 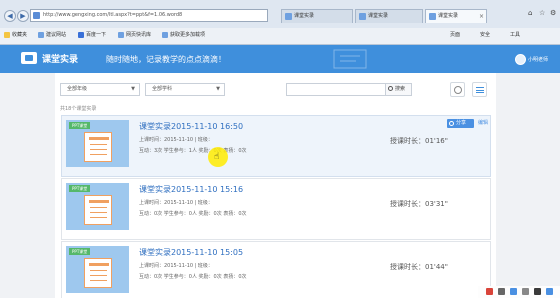 What do you see at coordinates (483, 122) in the screenshot?
I see `edit-link: 编辑` at bounding box center [483, 122].